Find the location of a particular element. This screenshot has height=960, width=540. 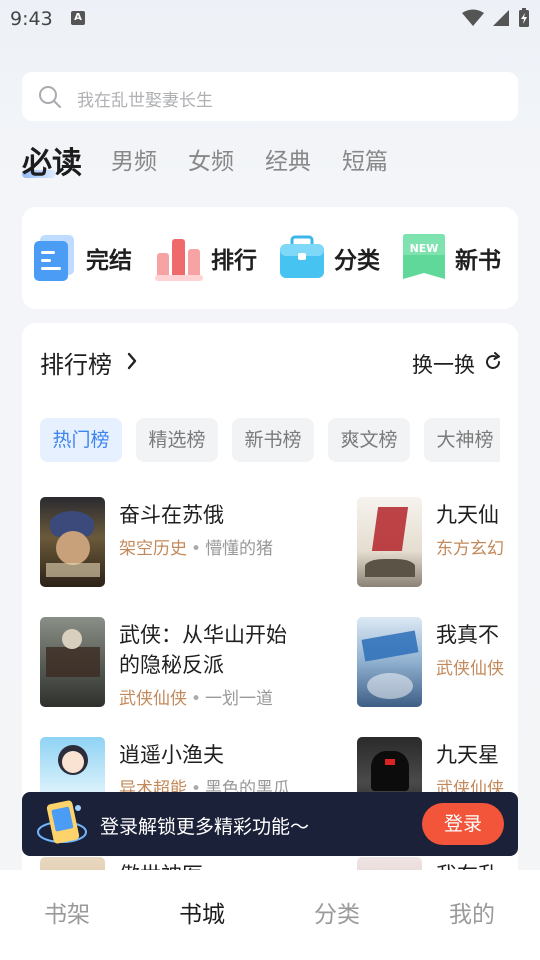

book-meta: 武侠仙侠 • 一划一道 is located at coordinates (196, 699).